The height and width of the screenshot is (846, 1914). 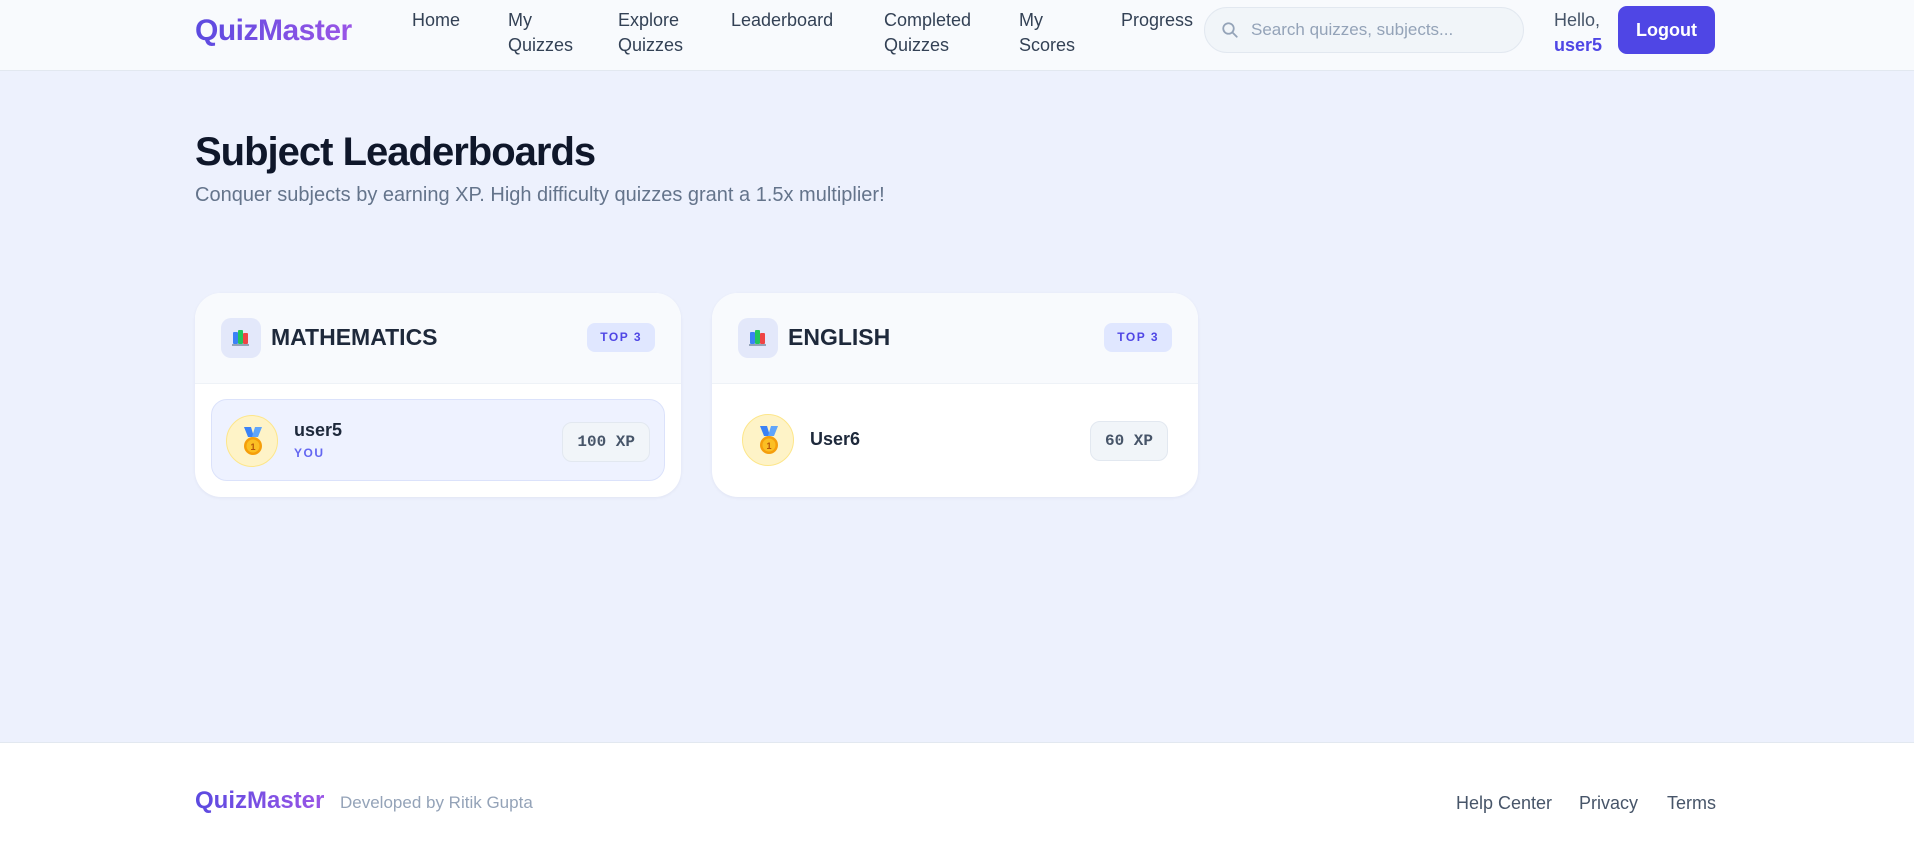 What do you see at coordinates (1047, 33) in the screenshot?
I see `nav-my-scores: My Scores` at bounding box center [1047, 33].